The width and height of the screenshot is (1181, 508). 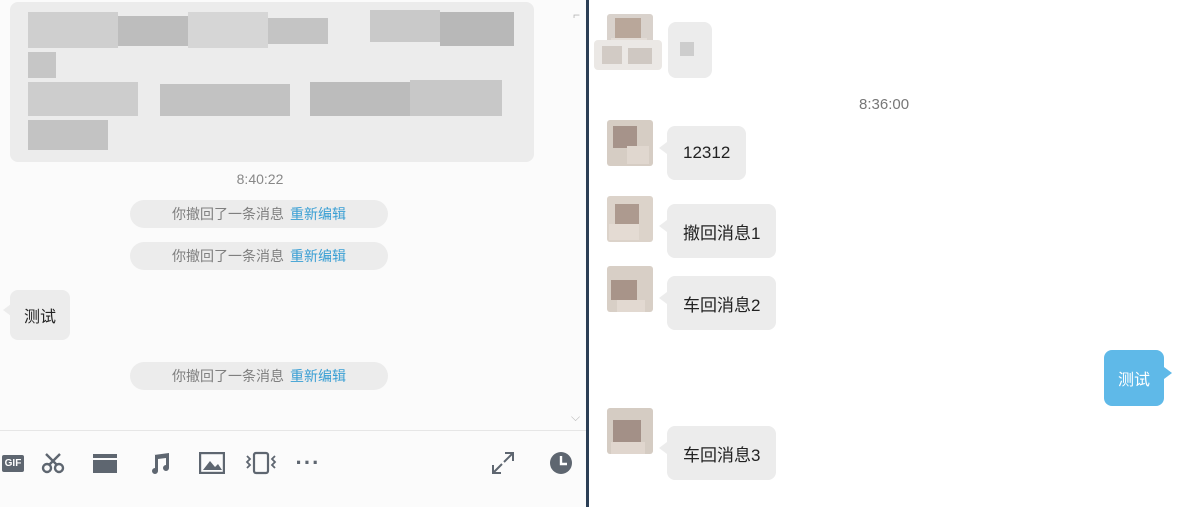 I want to click on incoming-message-bubble: 测试, so click(x=36, y=315).